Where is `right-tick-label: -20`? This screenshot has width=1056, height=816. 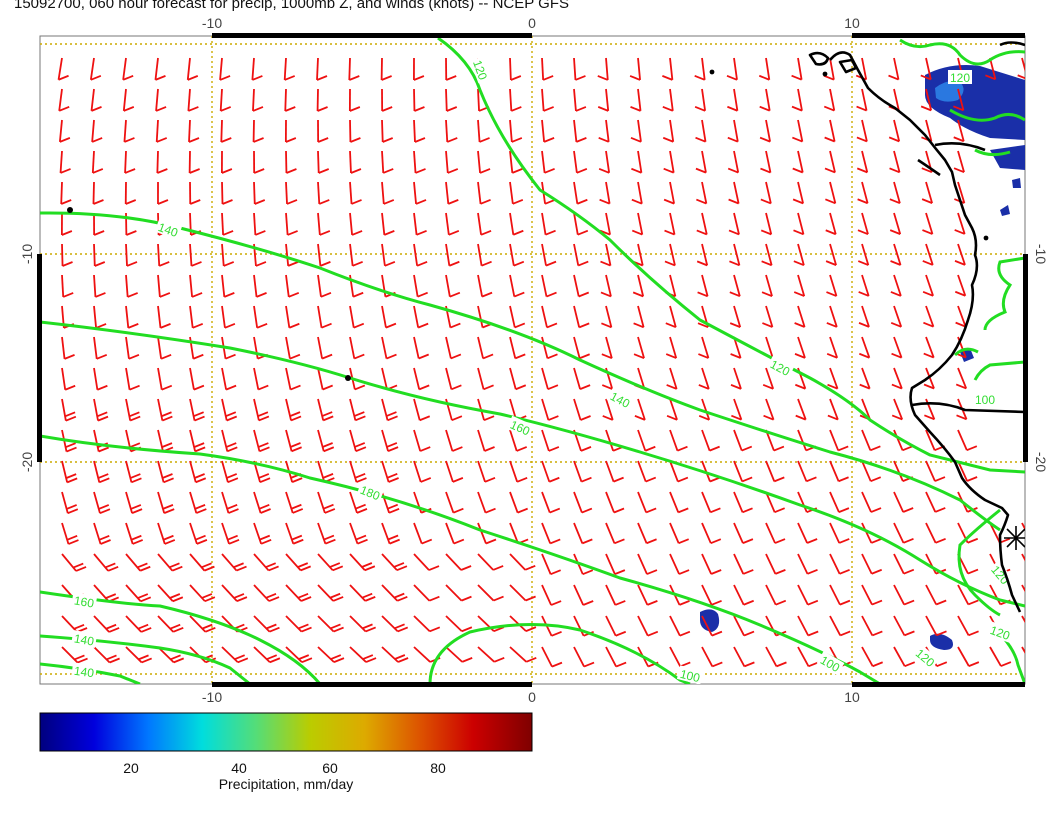
right-tick-label: -20 is located at coordinates (1041, 462).